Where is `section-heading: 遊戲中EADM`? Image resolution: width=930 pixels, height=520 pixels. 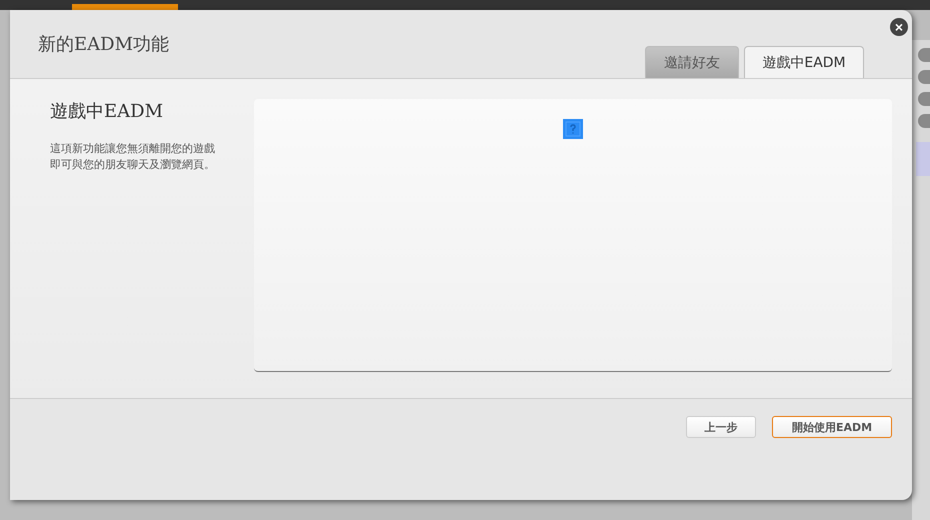
section-heading: 遊戲中EADM is located at coordinates (107, 111).